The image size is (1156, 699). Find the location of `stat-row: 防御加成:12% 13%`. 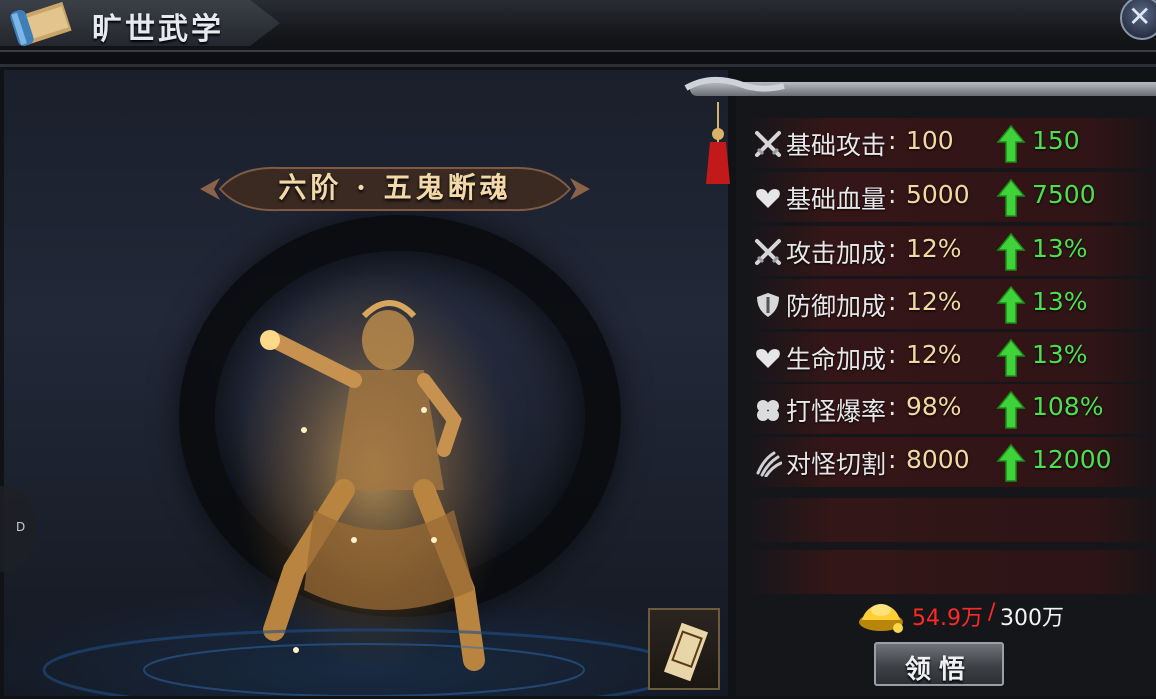

stat-row: 防御加成:12% 13% is located at coordinates (952, 304).